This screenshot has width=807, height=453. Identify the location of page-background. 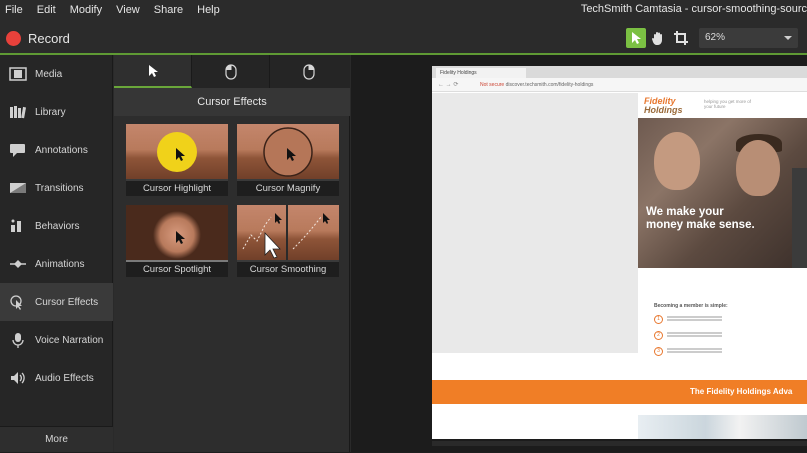
(535, 223).